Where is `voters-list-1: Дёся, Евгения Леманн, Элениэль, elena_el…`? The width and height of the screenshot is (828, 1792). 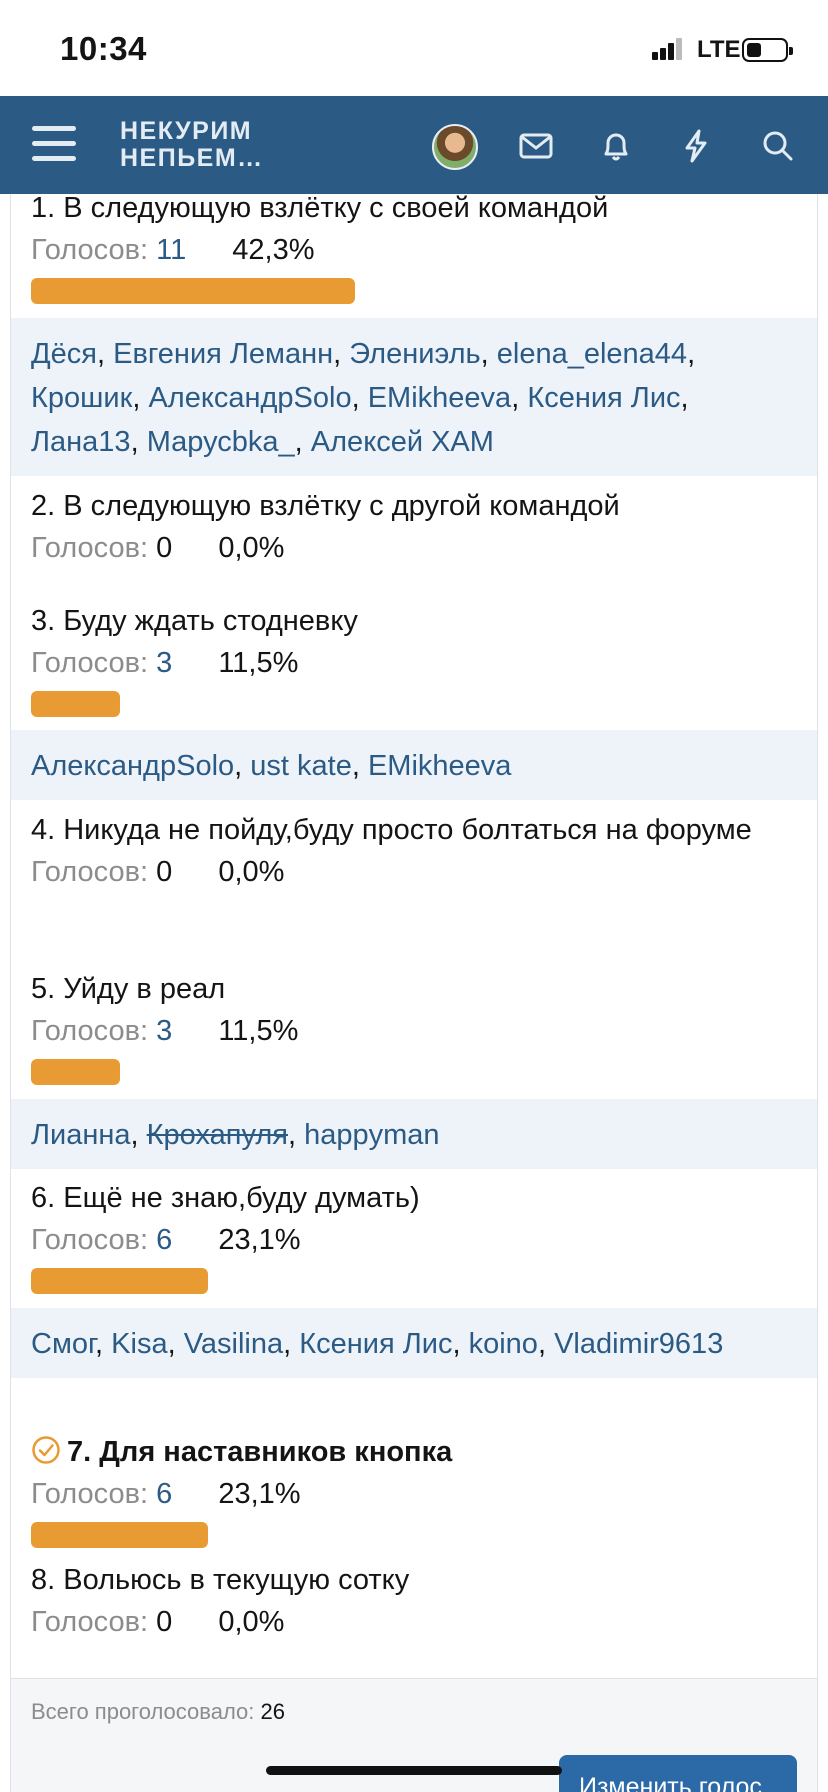
voters-list-1: Дёся, Евгения Леманн, Элениэль, elena_el… is located at coordinates (414, 397).